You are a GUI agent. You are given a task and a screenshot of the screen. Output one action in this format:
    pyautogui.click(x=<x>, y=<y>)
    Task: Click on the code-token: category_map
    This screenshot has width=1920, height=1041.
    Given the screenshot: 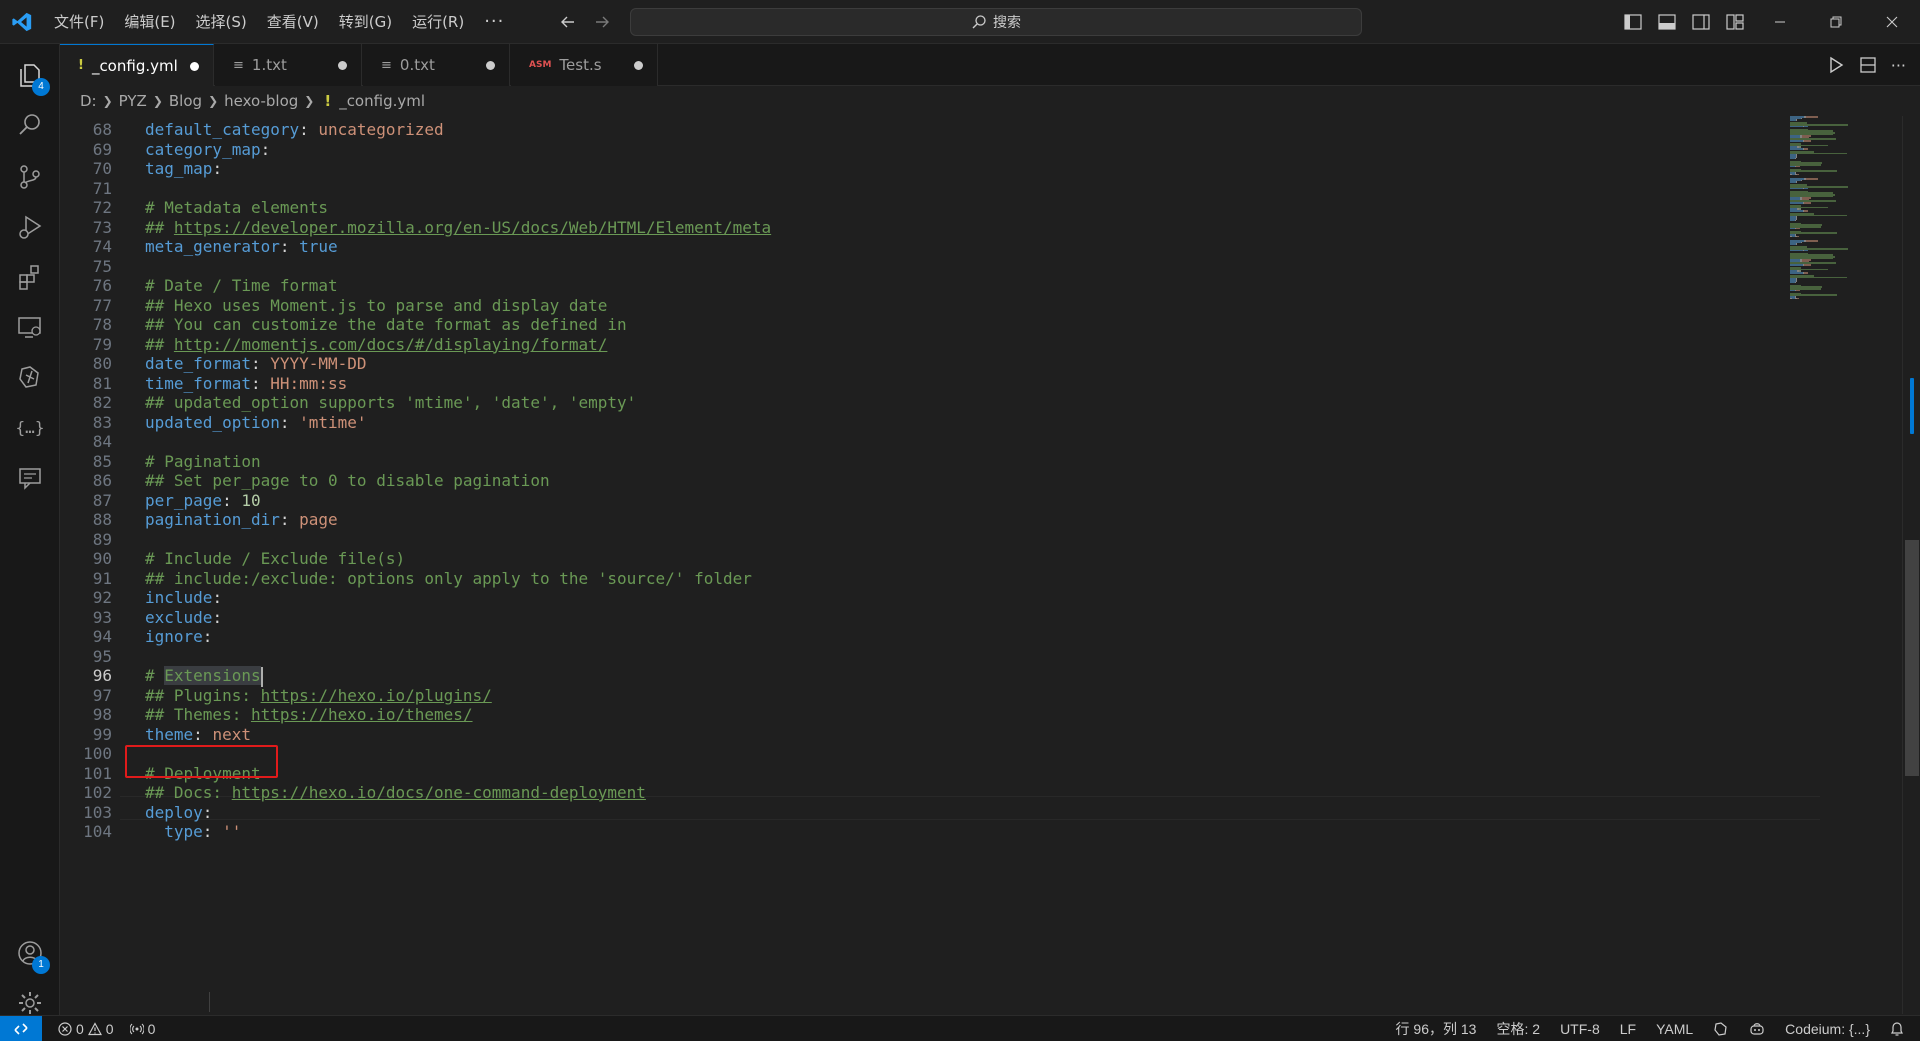 What is the action you would take?
    pyautogui.click(x=203, y=149)
    